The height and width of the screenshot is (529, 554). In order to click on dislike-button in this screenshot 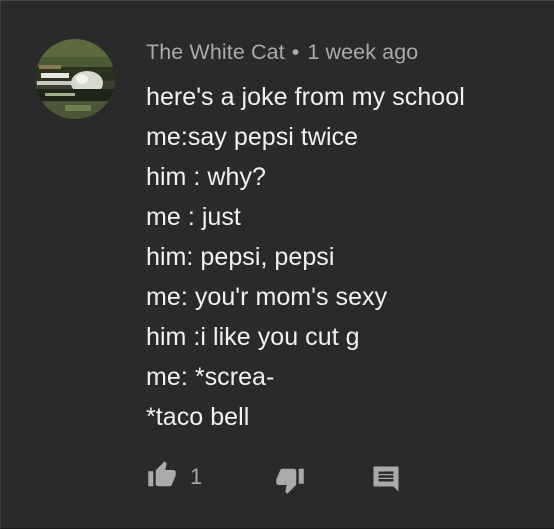, I will do `click(290, 482)`.